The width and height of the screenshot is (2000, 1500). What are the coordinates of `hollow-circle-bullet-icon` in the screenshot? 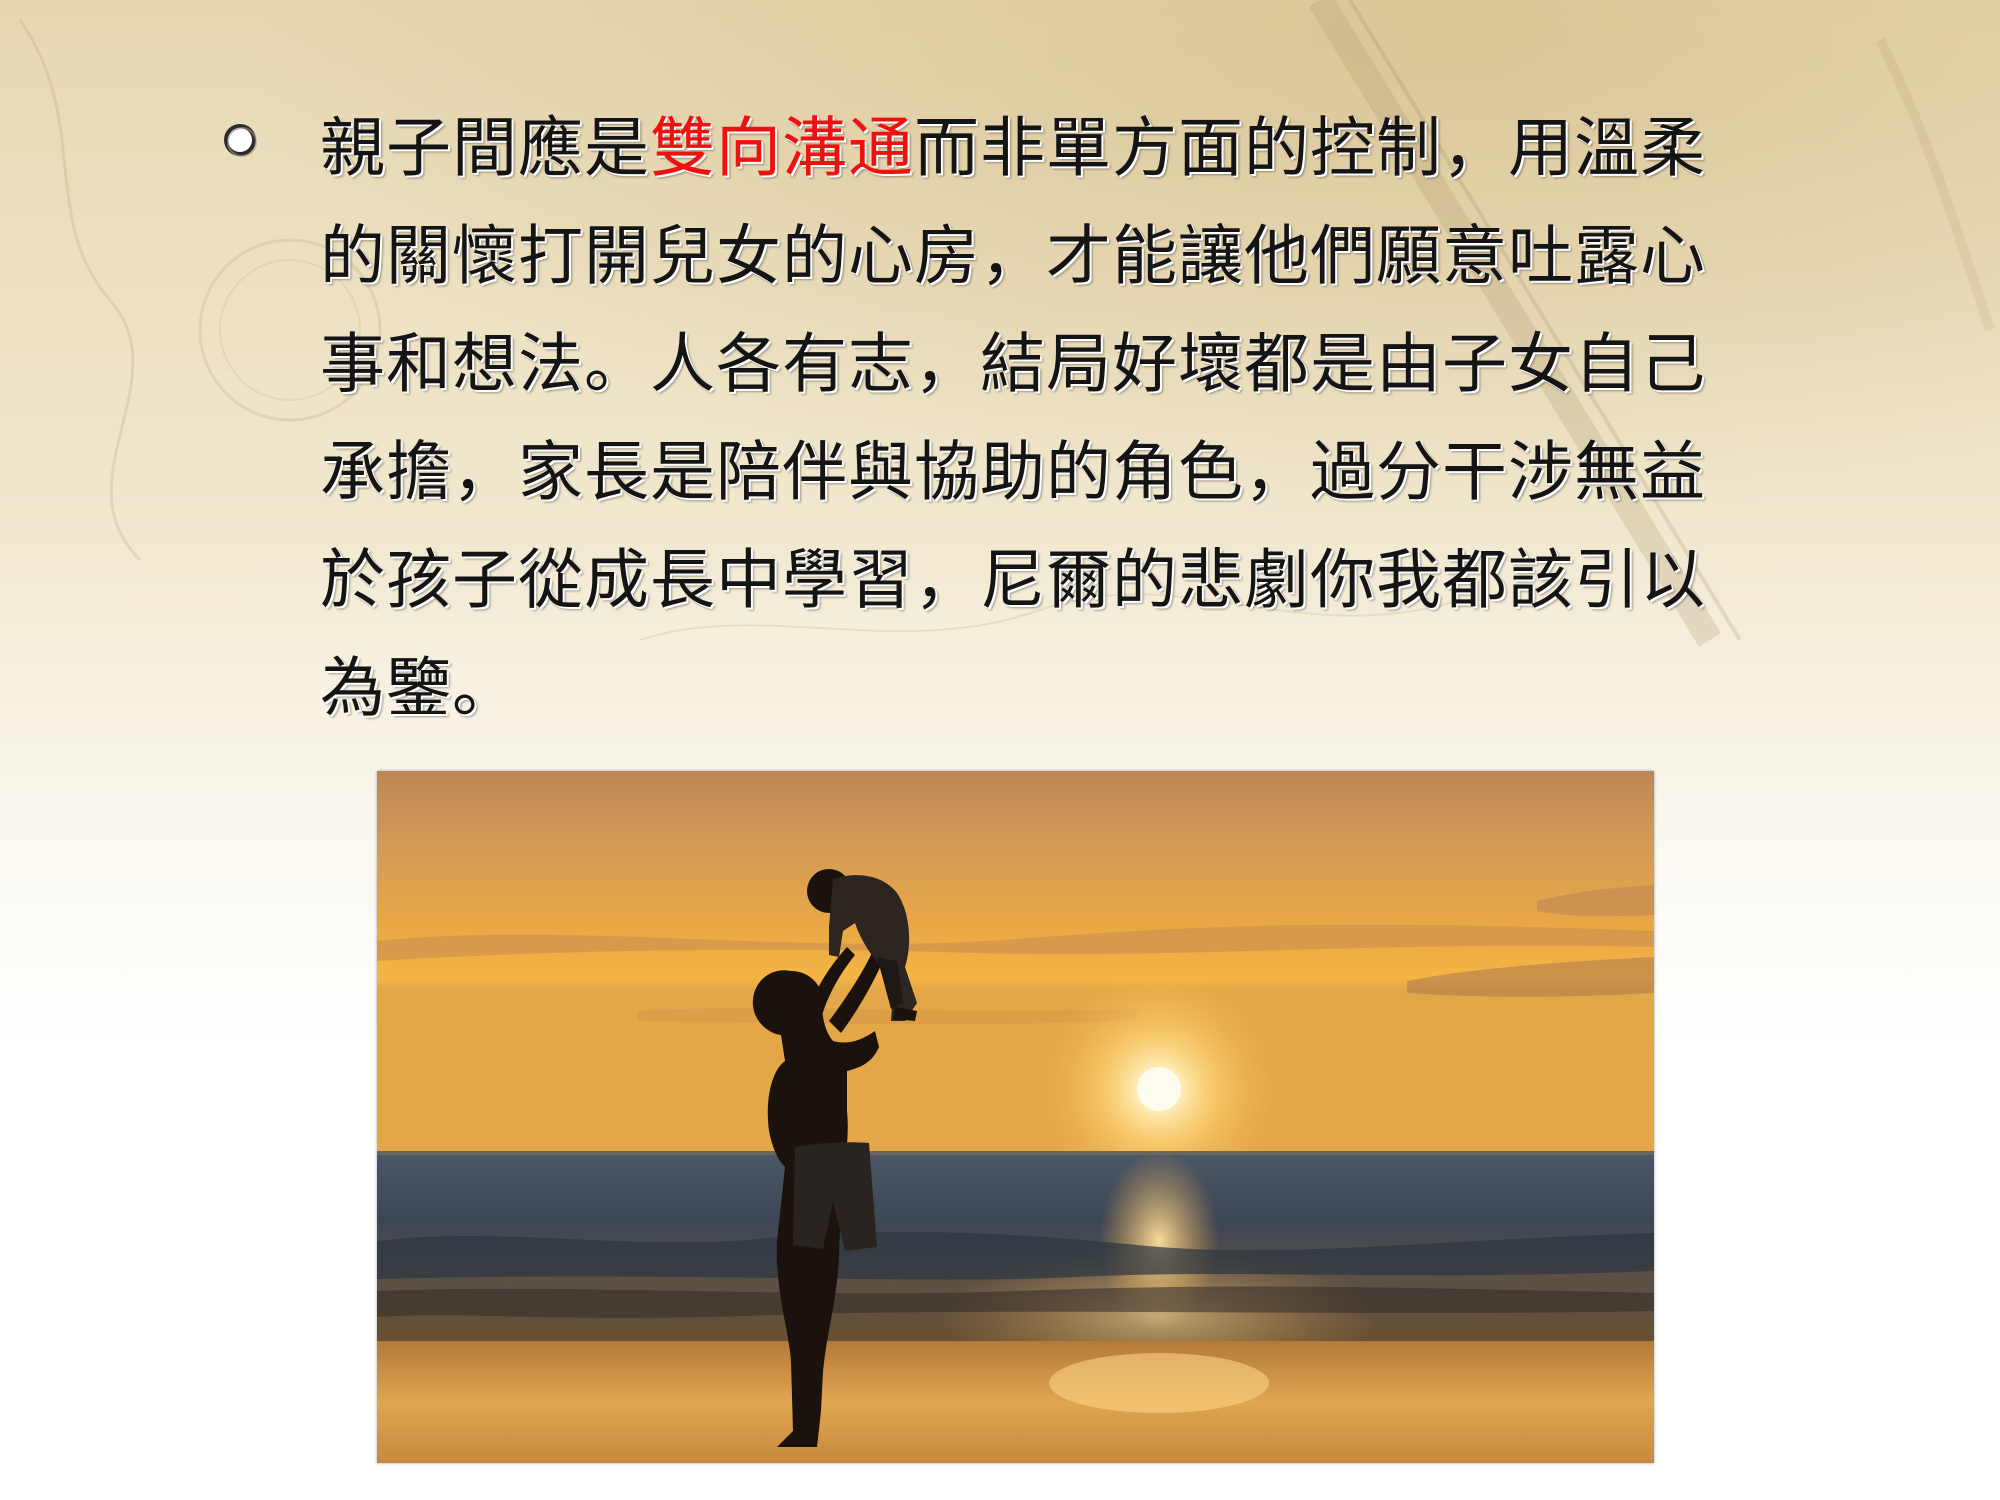 It's located at (240, 140).